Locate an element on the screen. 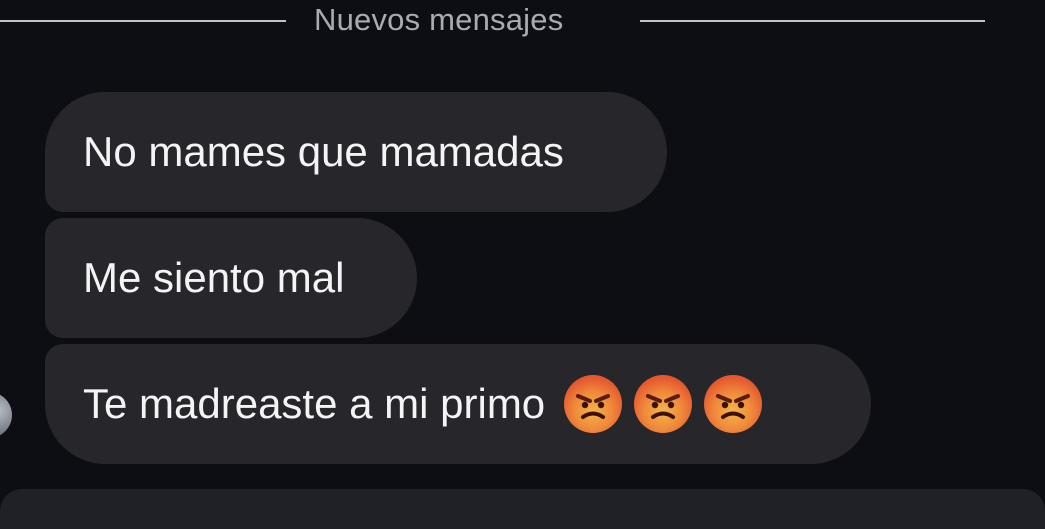  new-messages-label: Nuevos mensajes is located at coordinates (439, 19).